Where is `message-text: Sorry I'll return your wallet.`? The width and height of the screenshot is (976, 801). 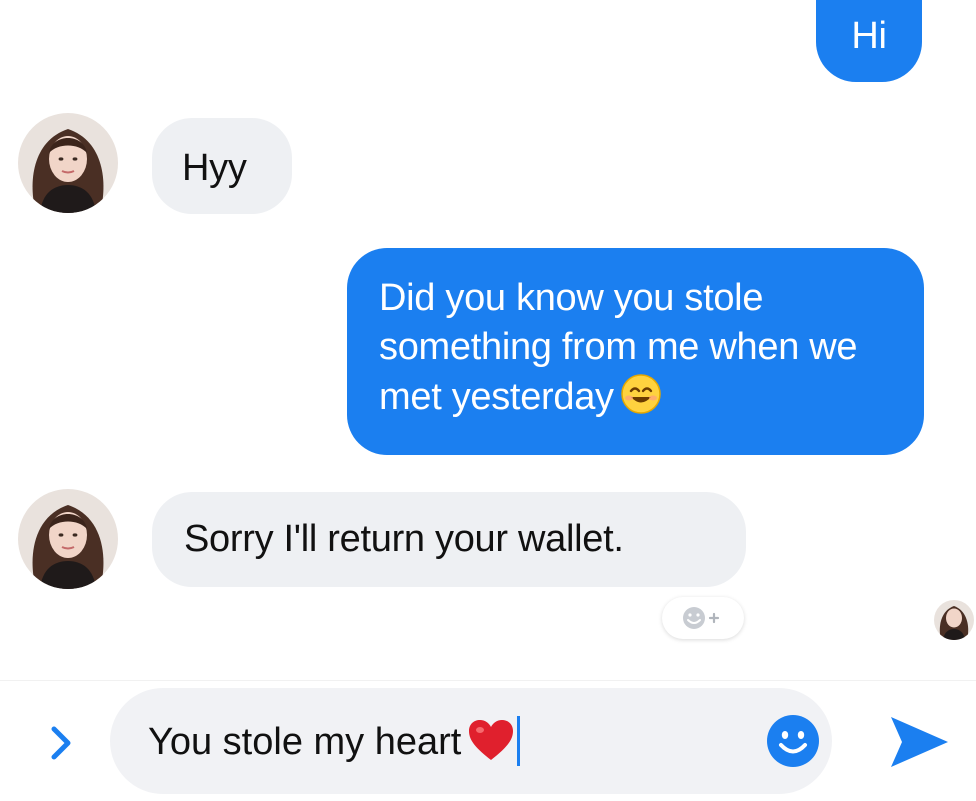 message-text: Sorry I'll return your wallet. is located at coordinates (404, 539).